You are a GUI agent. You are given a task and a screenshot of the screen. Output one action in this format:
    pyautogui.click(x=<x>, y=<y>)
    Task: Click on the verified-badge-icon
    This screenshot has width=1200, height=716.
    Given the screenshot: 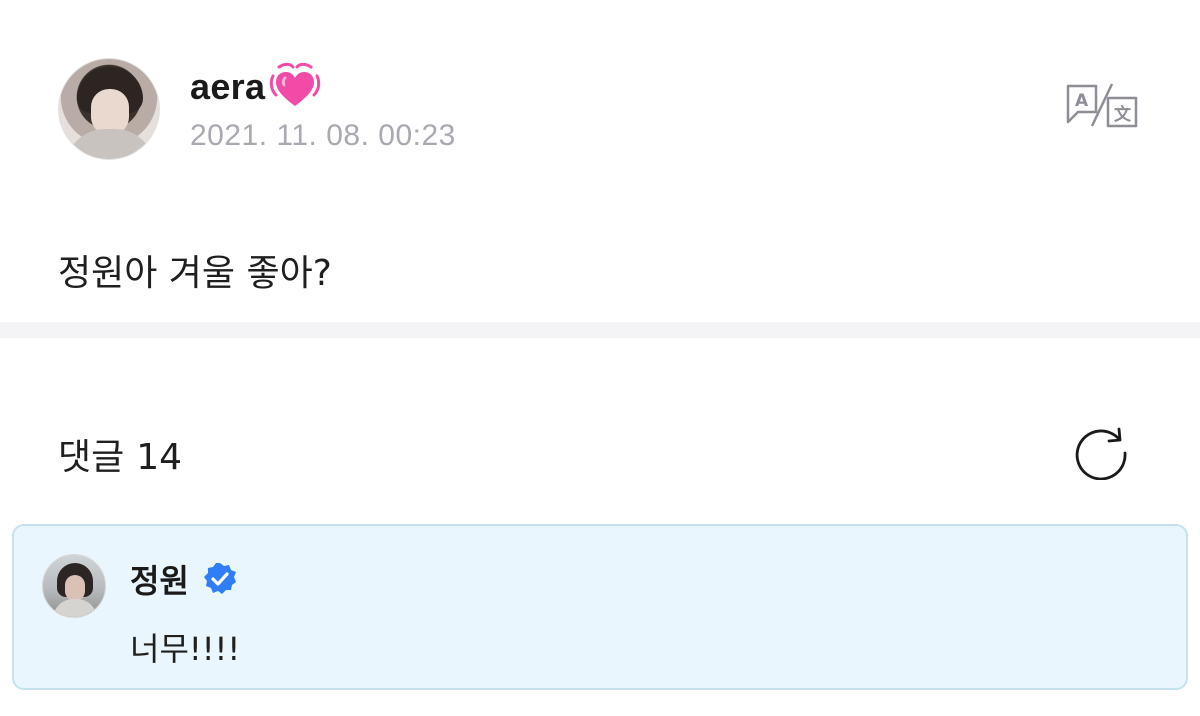 What is the action you would take?
    pyautogui.click(x=219, y=578)
    